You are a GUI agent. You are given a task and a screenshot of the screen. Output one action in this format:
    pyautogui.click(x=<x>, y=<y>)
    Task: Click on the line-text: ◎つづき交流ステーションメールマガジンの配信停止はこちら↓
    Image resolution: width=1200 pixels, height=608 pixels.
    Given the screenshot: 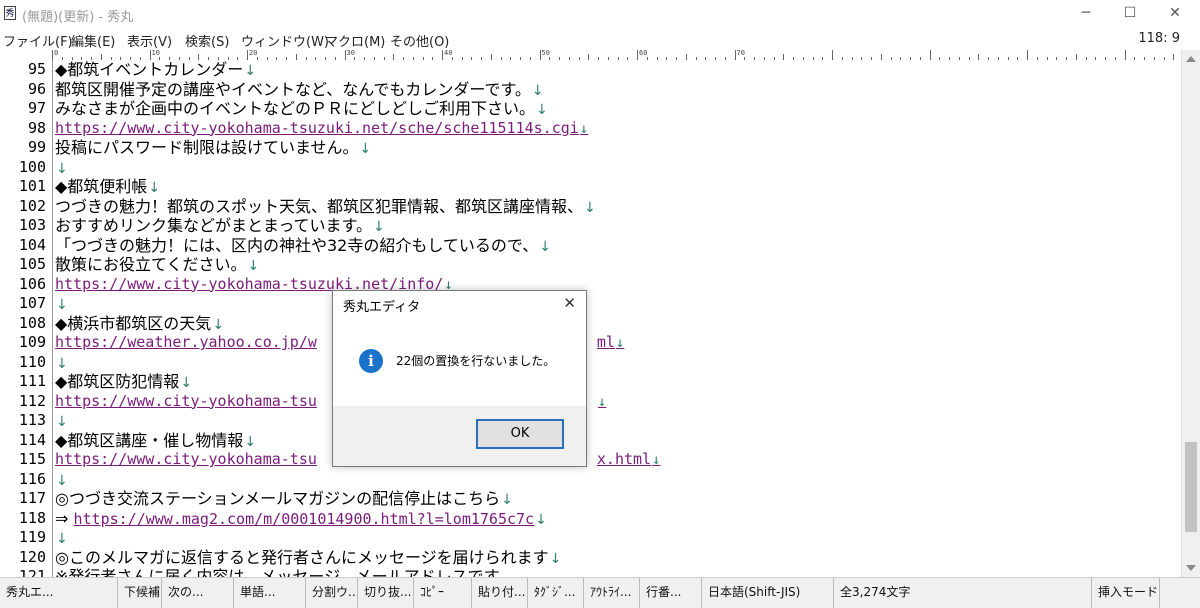 What is the action you would take?
    pyautogui.click(x=284, y=500)
    